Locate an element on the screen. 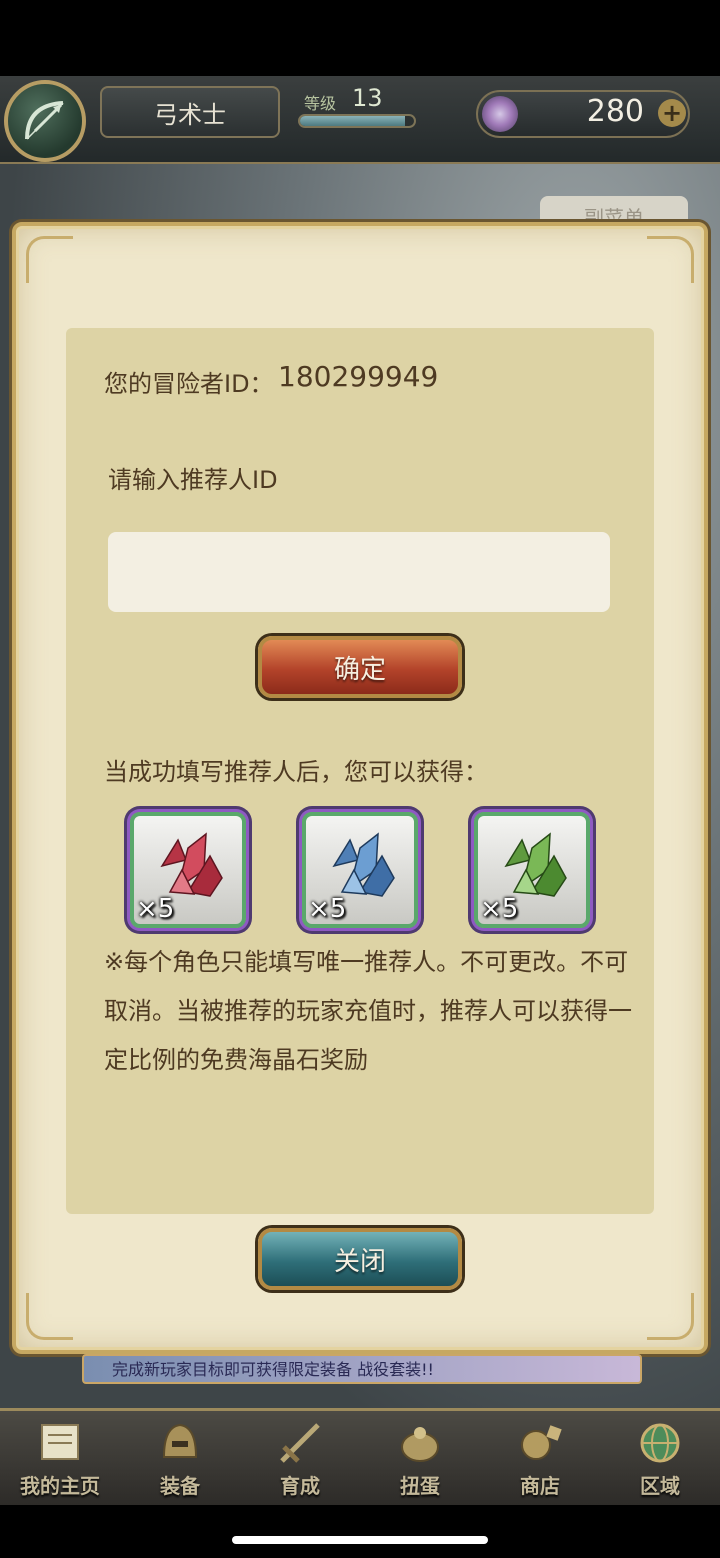 The width and height of the screenshot is (720, 1558). scroll-icon is located at coordinates (60, 1442).